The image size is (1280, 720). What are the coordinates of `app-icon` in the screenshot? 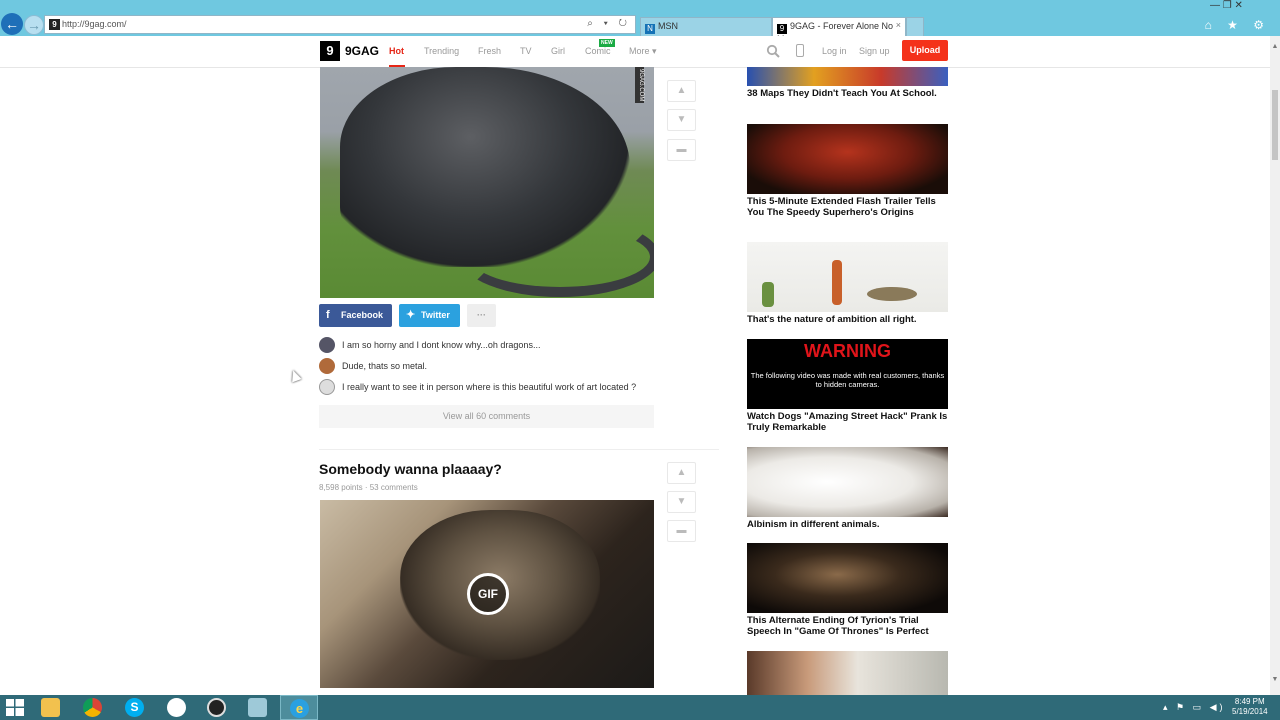 It's located at (176, 707).